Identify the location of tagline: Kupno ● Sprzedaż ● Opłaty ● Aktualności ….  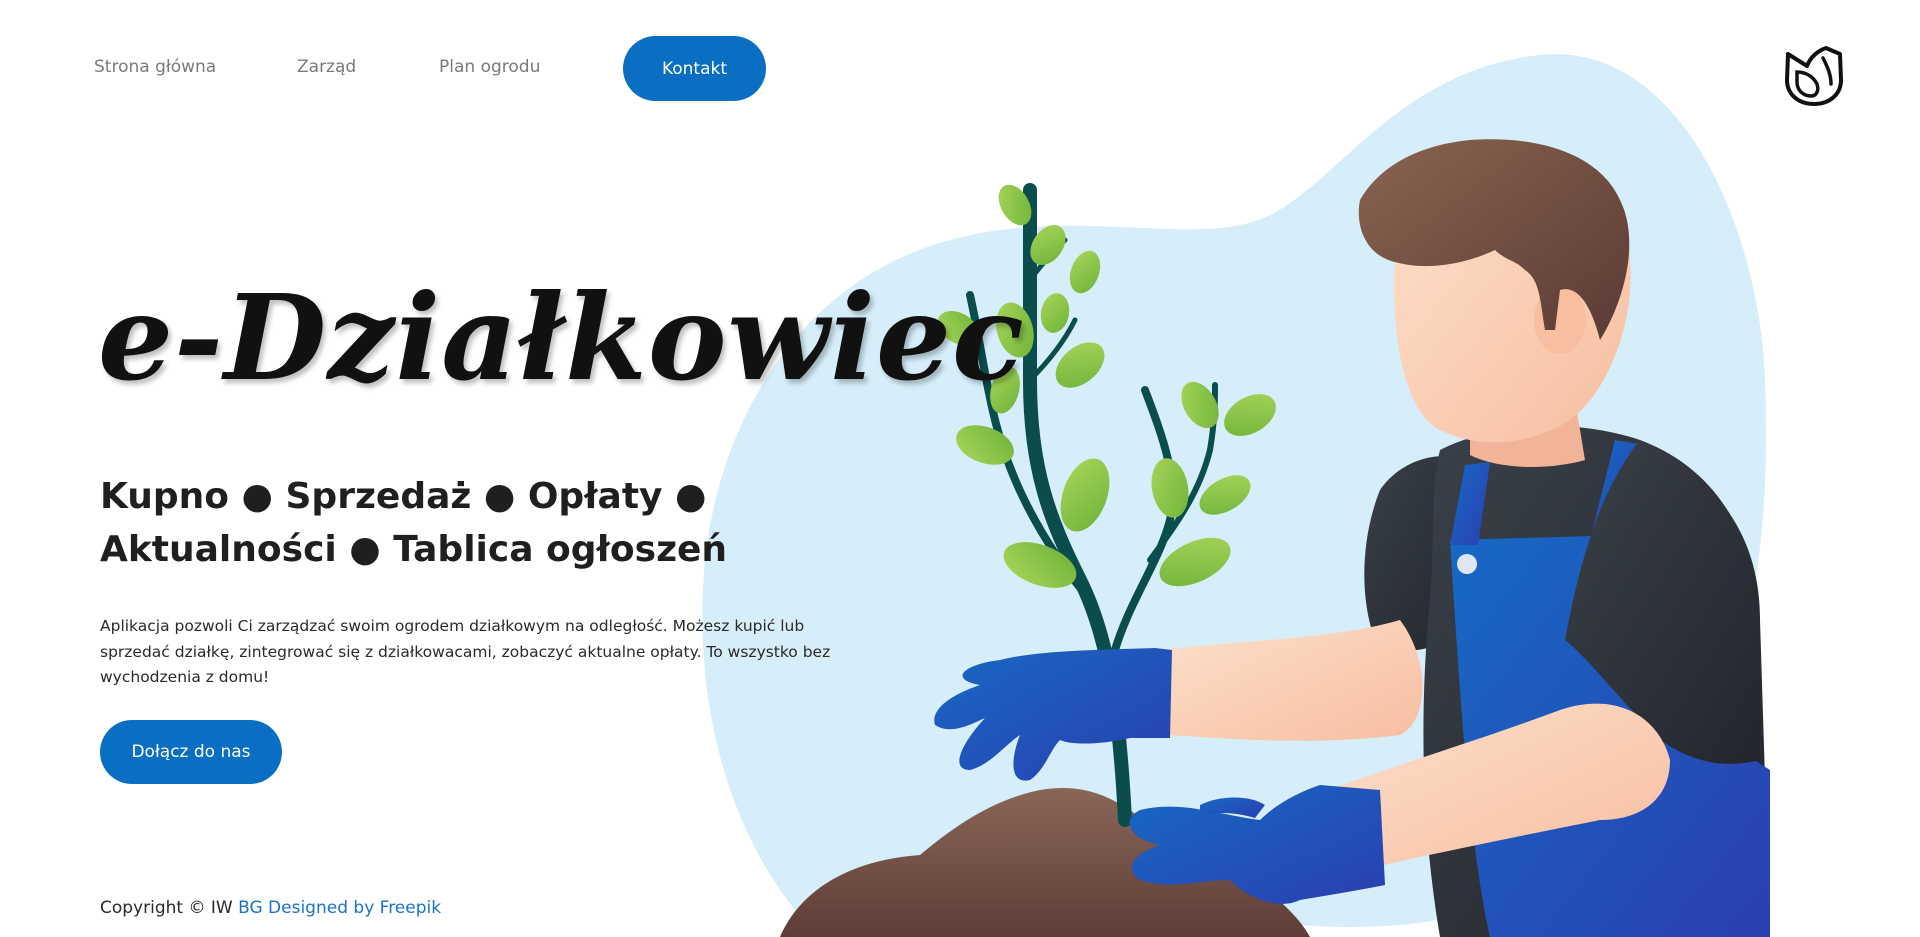
(420, 523).